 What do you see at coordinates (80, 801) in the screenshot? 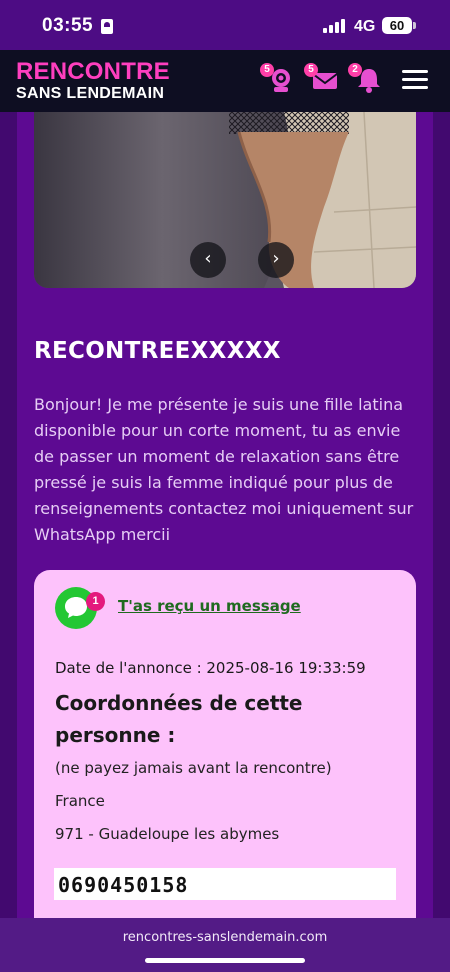
I see `country-text: France` at bounding box center [80, 801].